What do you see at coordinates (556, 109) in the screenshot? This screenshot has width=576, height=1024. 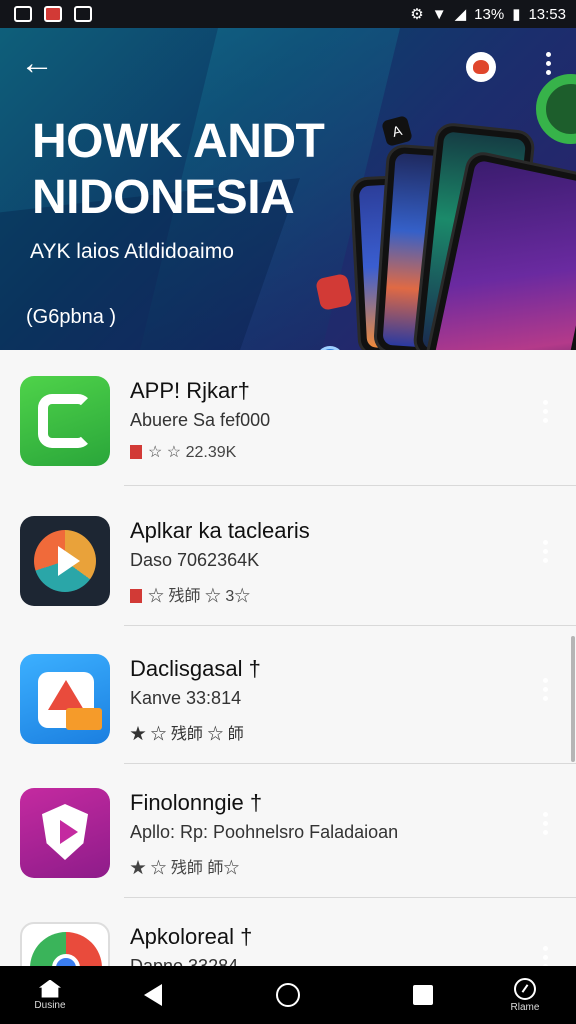 I see `decorative-ring` at bounding box center [556, 109].